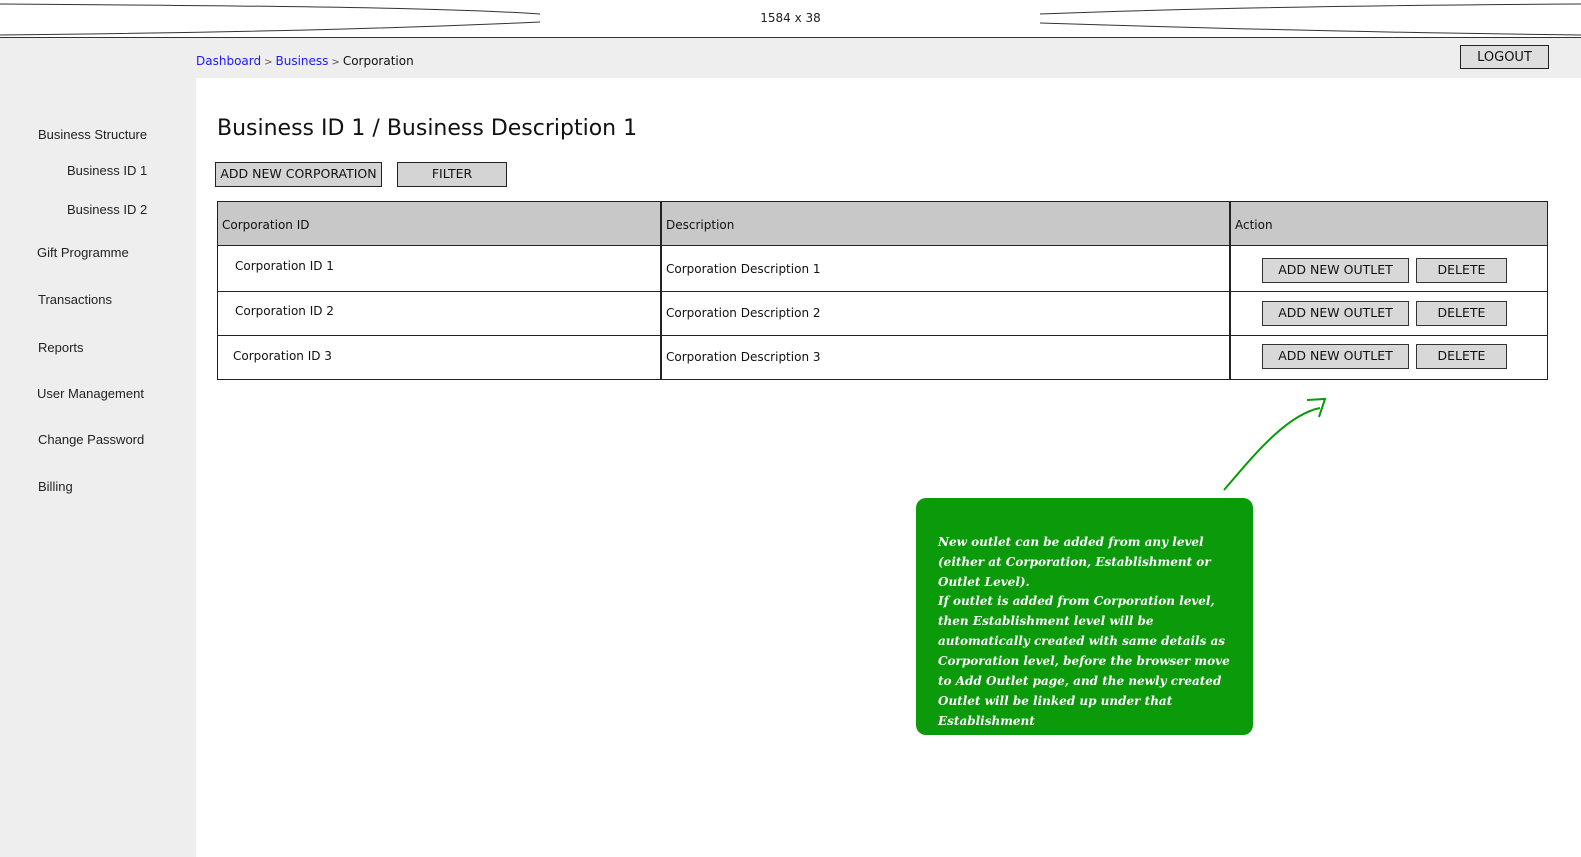 This screenshot has height=857, width=1581. What do you see at coordinates (1504, 57) in the screenshot?
I see `logout-button: LOGOUT` at bounding box center [1504, 57].